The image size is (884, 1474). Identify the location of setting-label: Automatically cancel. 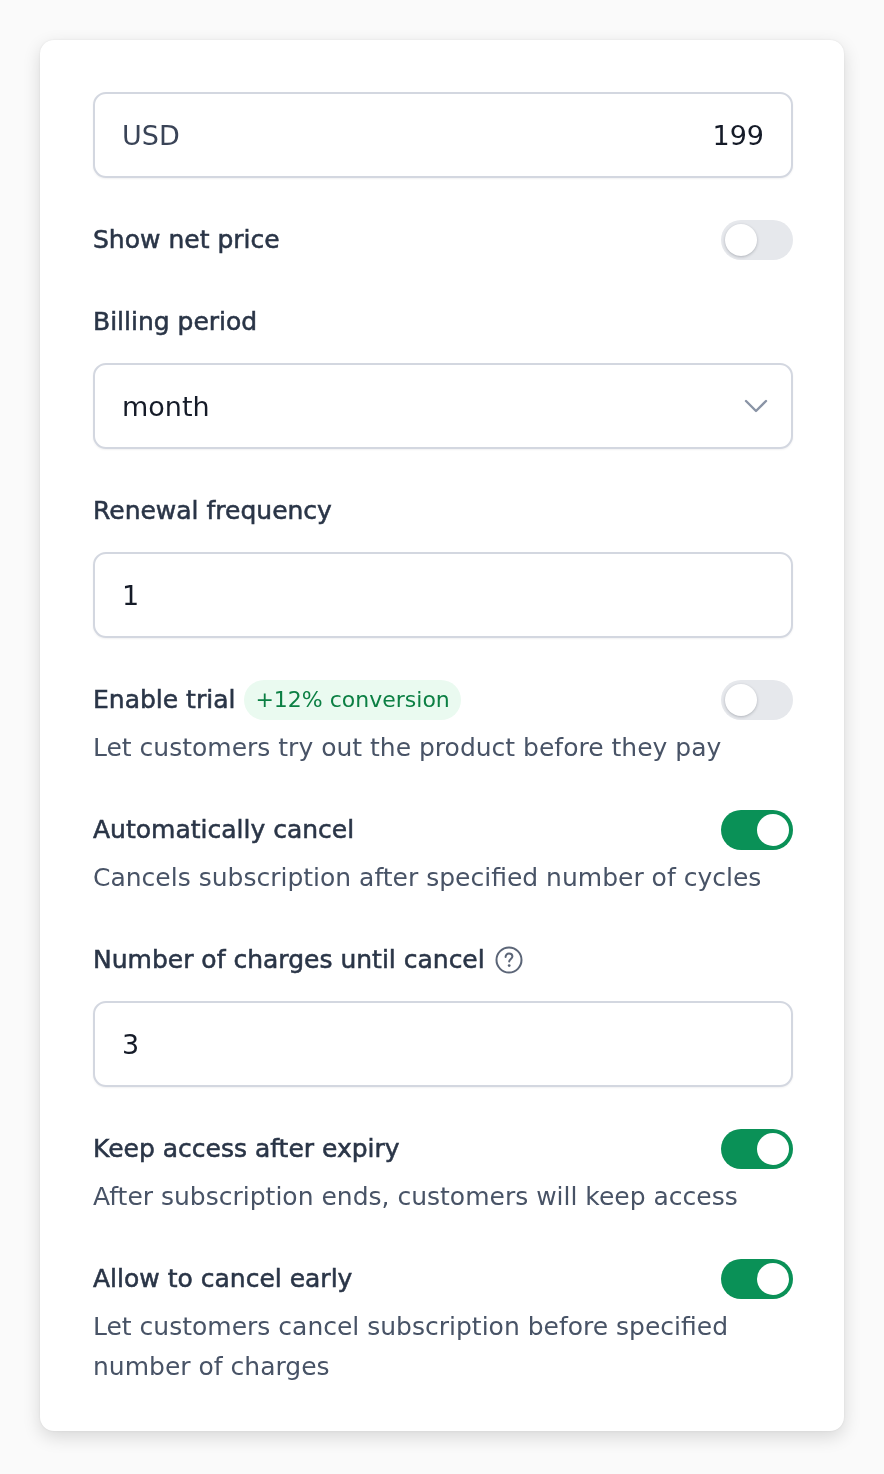
(224, 830).